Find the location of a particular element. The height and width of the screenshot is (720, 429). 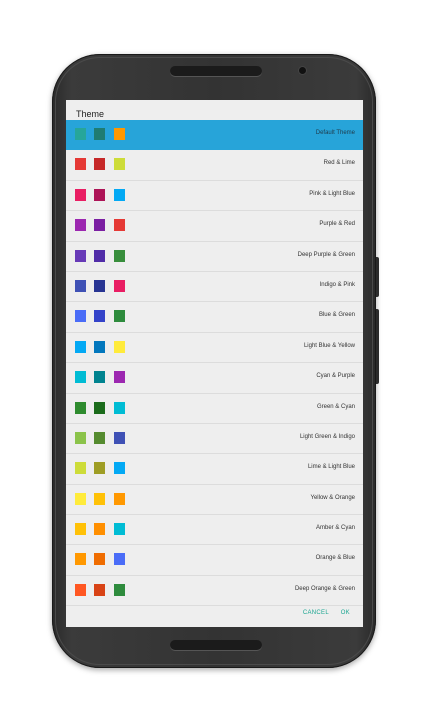

theme-option: Cyan & Purple is located at coordinates (214, 378).